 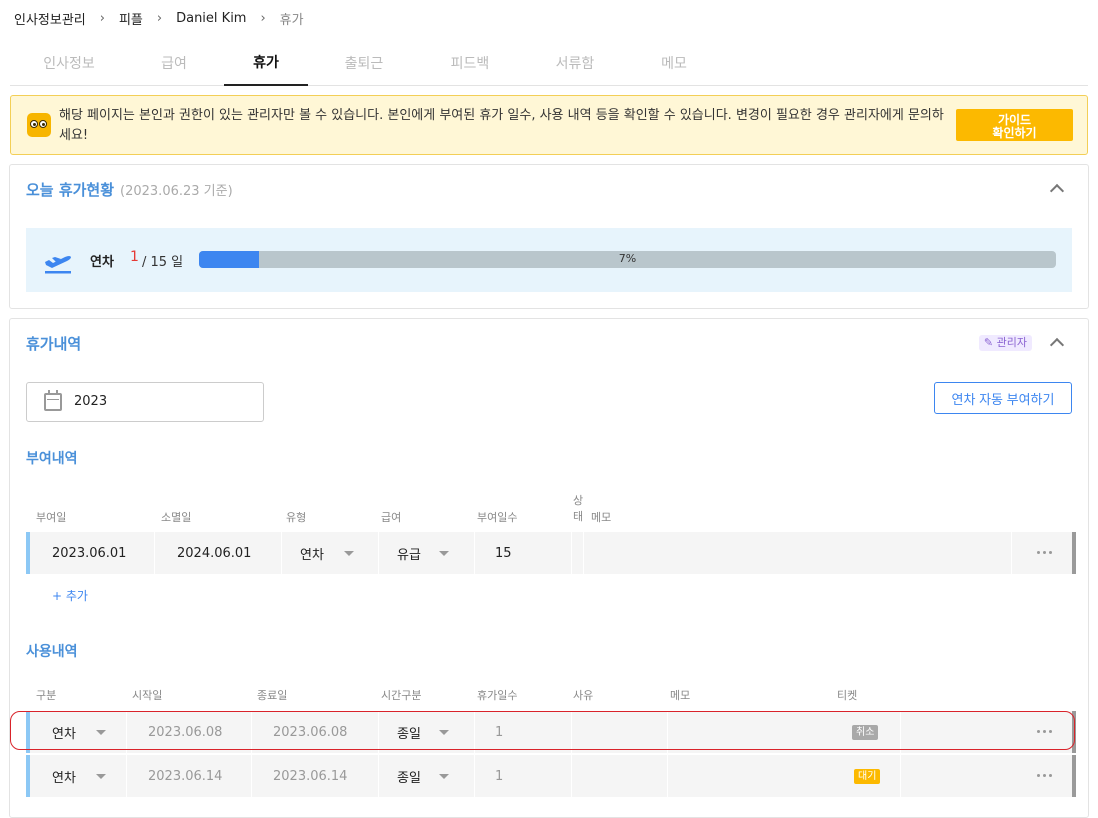 What do you see at coordinates (92, 553) in the screenshot?
I see `grant-date-cell: 2023.06.01` at bounding box center [92, 553].